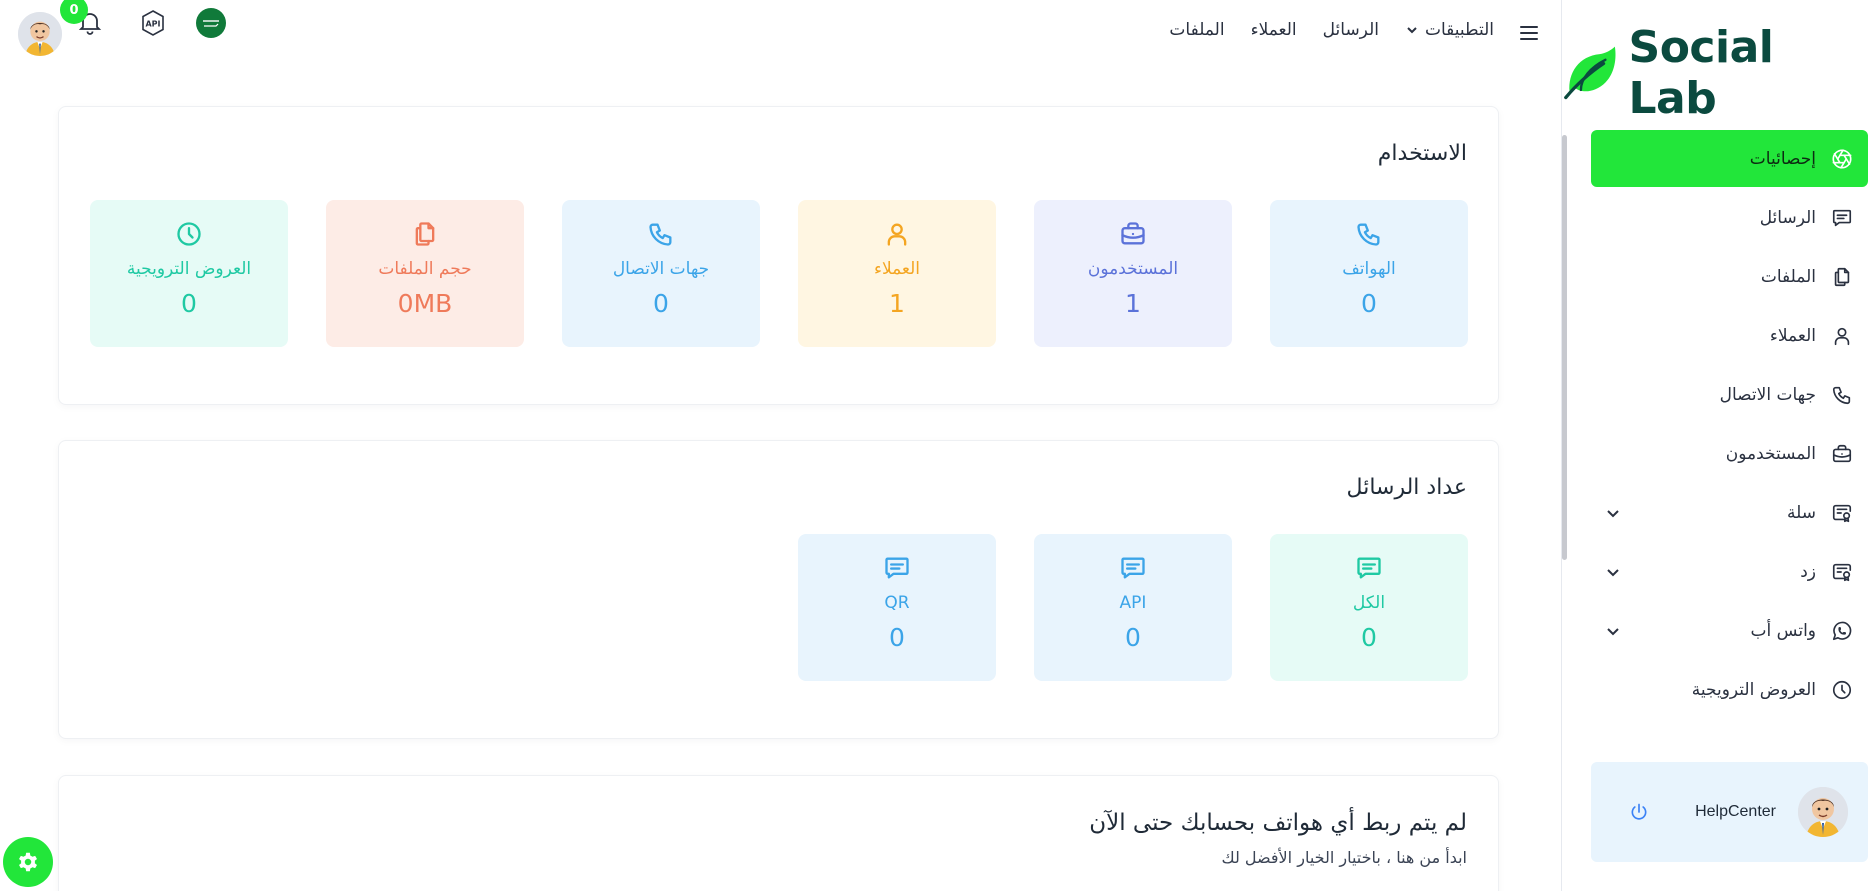 This screenshot has width=1876, height=891. What do you see at coordinates (1788, 276) in the screenshot?
I see `sidebar-item-label: الملفات` at bounding box center [1788, 276].